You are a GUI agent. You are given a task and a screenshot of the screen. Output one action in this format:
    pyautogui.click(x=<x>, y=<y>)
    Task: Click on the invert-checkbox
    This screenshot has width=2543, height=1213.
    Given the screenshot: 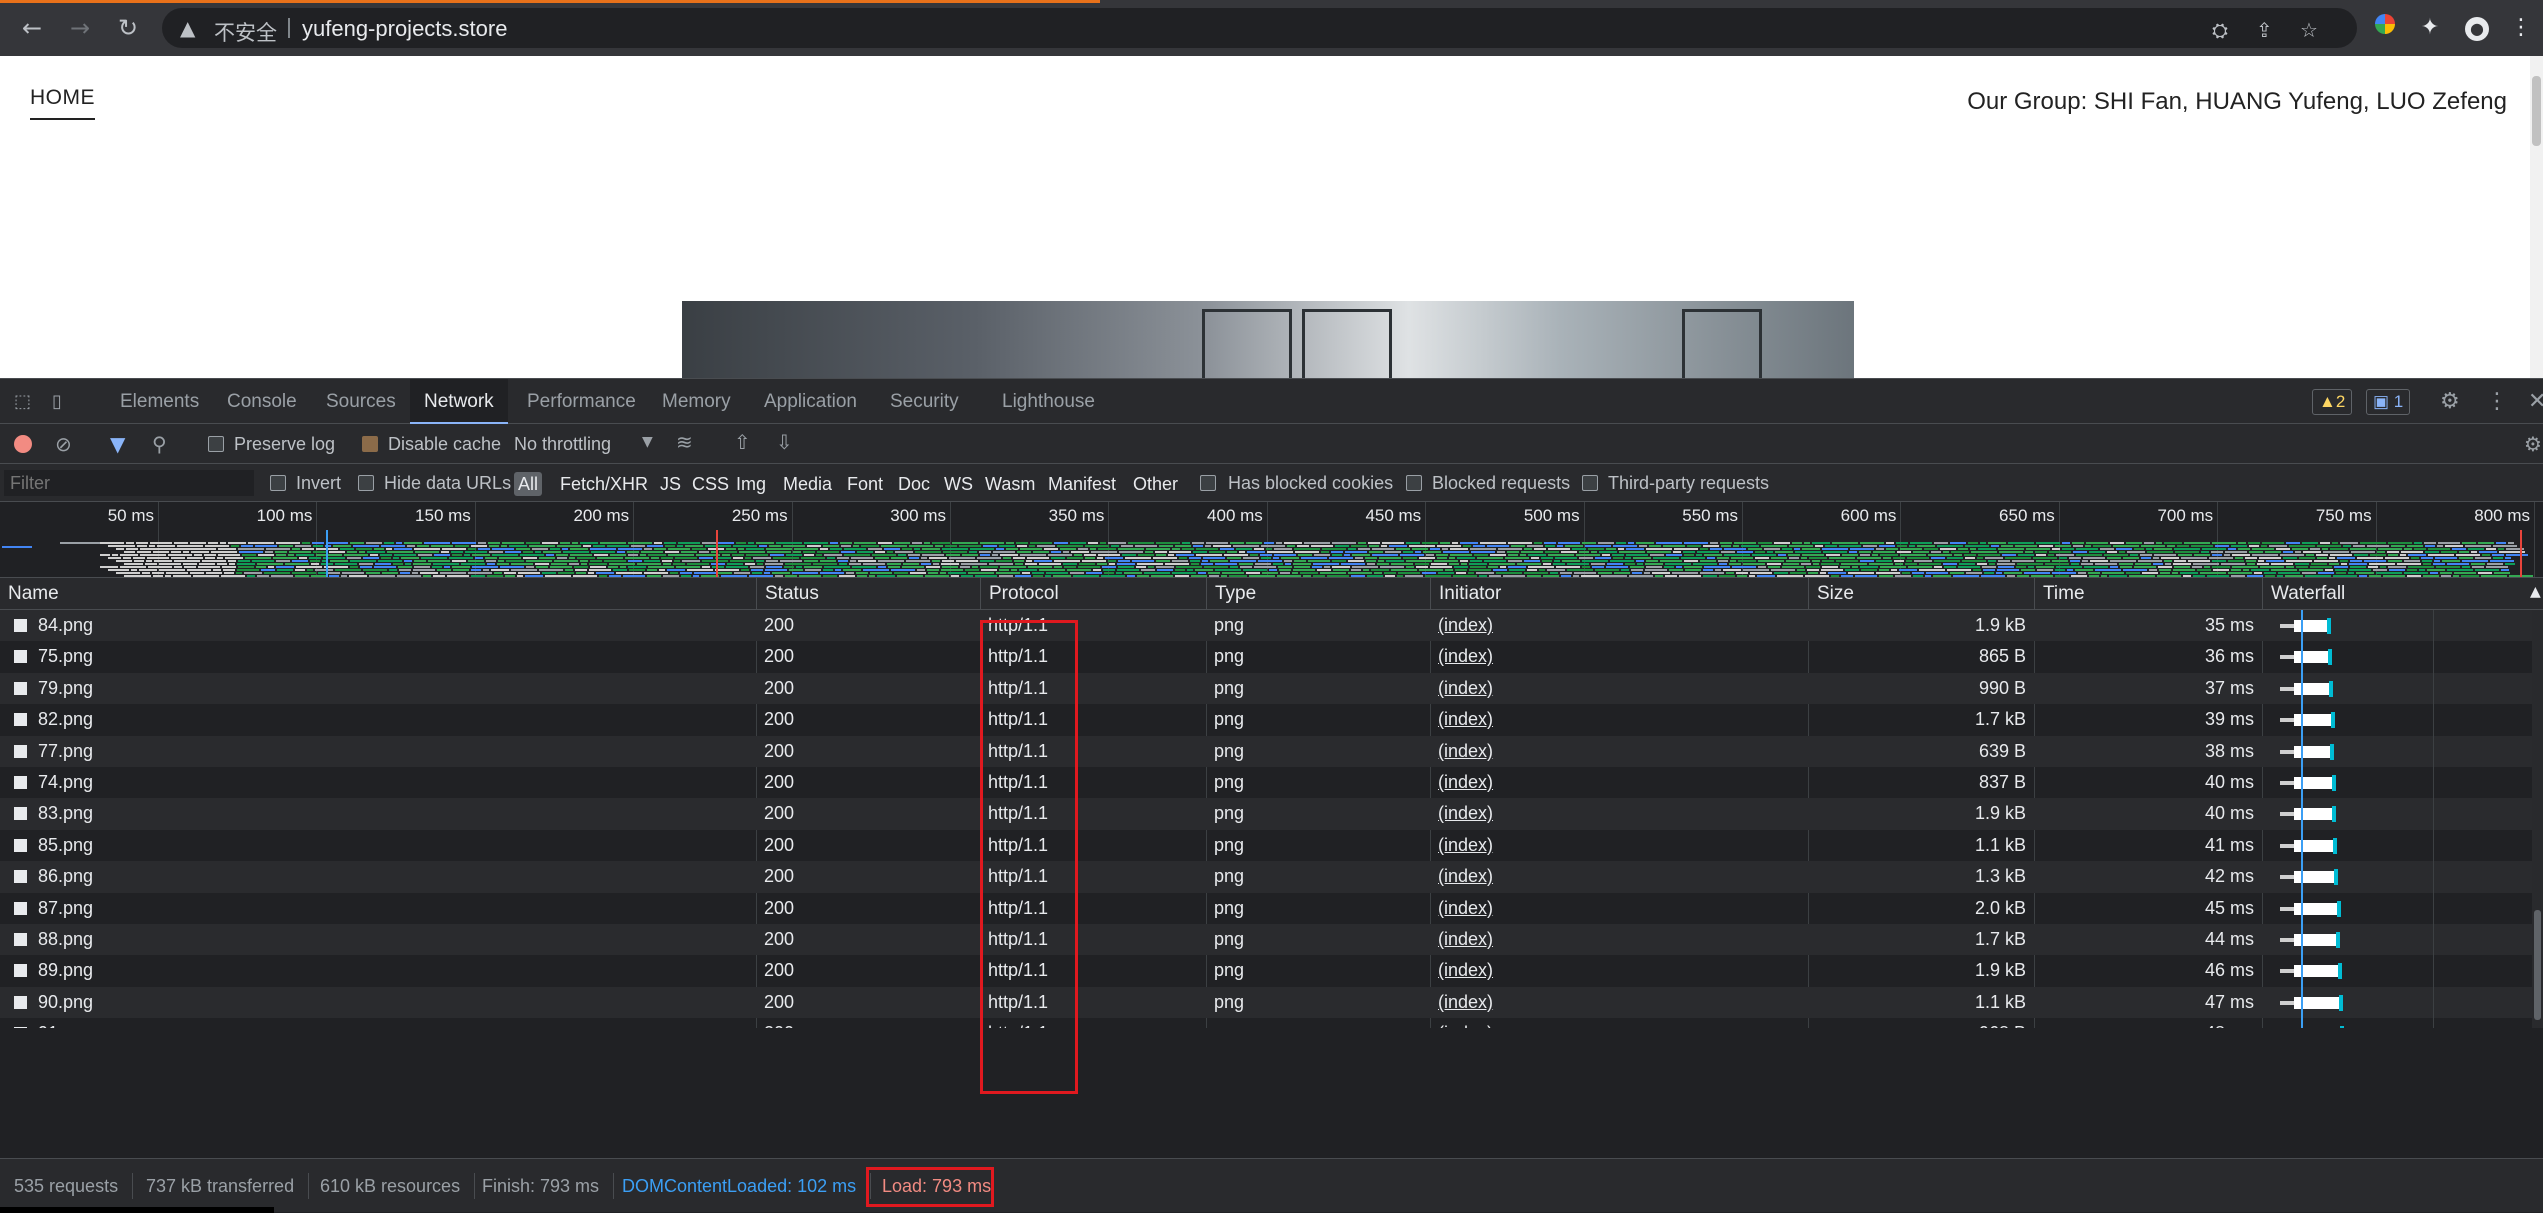 What is the action you would take?
    pyautogui.click(x=278, y=483)
    